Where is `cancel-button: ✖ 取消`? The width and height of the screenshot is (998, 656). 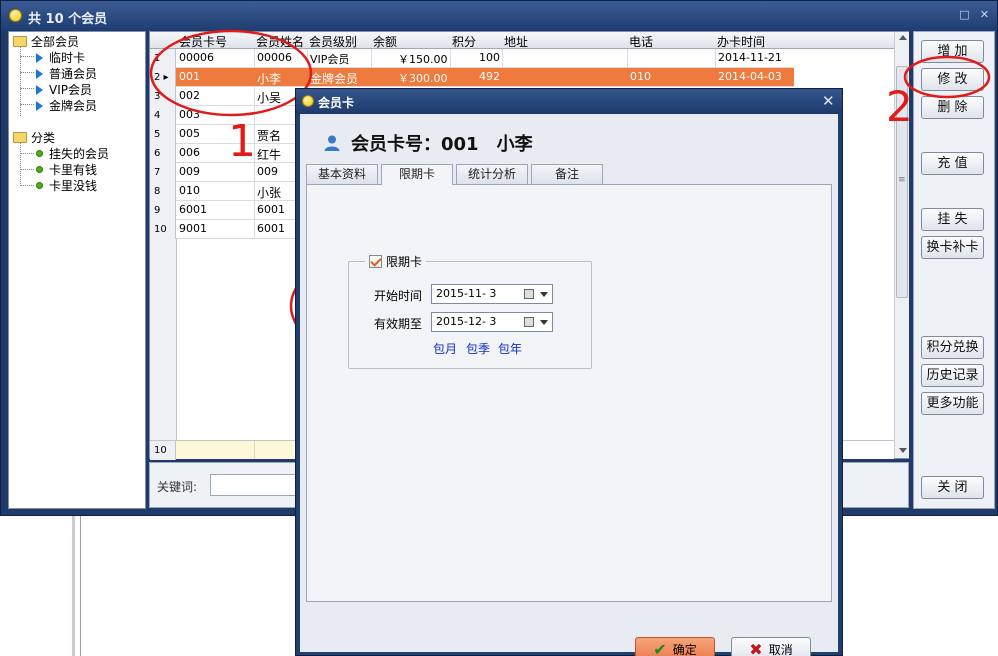 cancel-button: ✖ 取消 is located at coordinates (771, 646).